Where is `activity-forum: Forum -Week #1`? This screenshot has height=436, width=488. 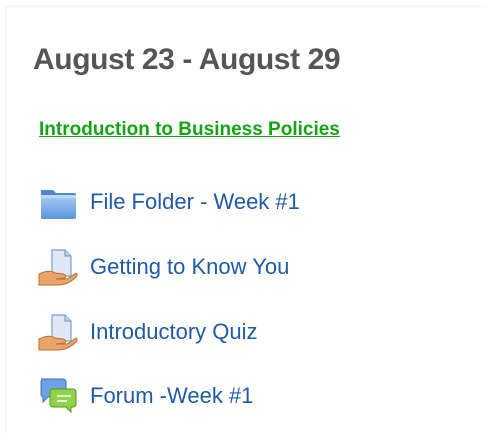 activity-forum: Forum -Week #1 is located at coordinates (145, 396).